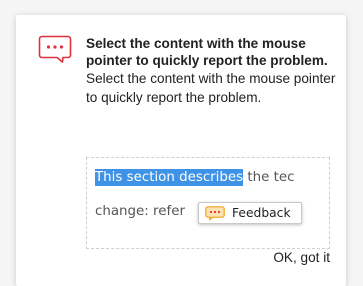 This screenshot has height=286, width=363. Describe the element at coordinates (215, 214) in the screenshot. I see `speech-bubble-icon` at that location.